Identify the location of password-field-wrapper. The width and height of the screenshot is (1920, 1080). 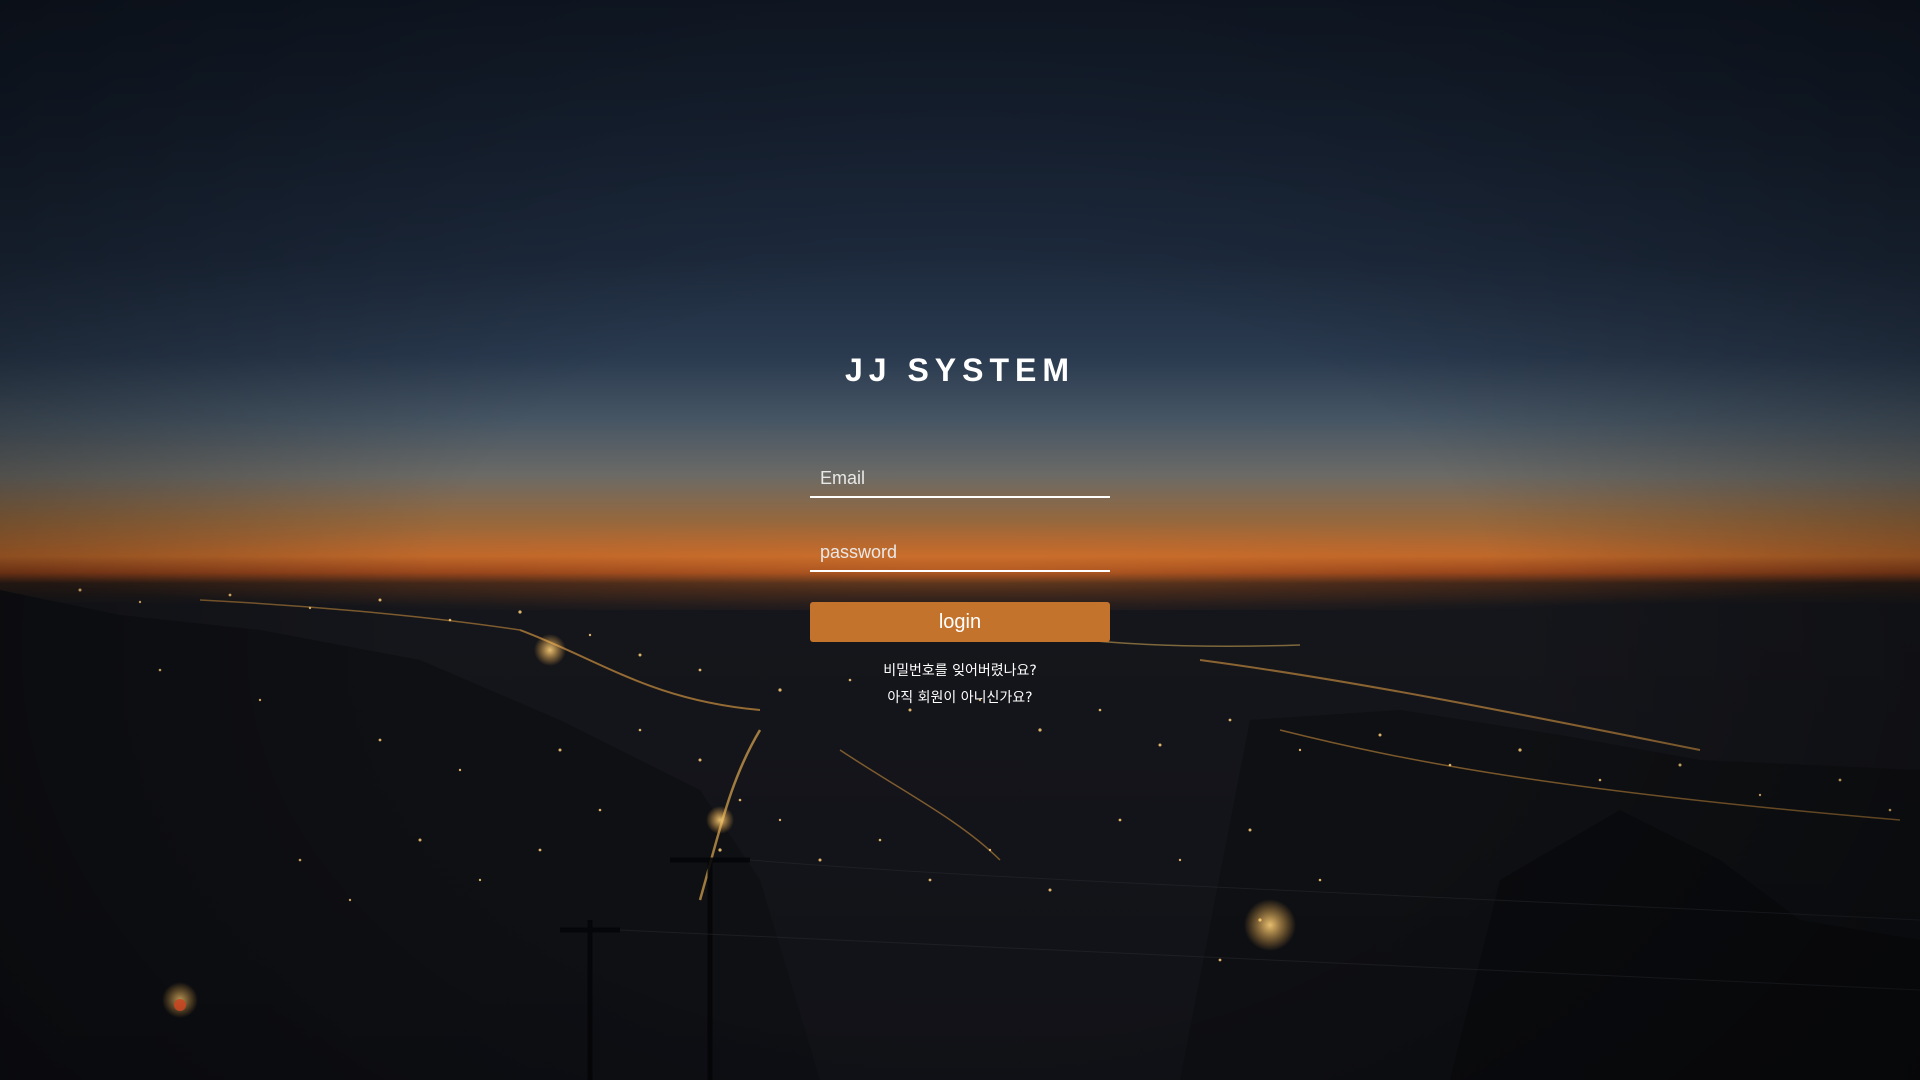
(960, 554).